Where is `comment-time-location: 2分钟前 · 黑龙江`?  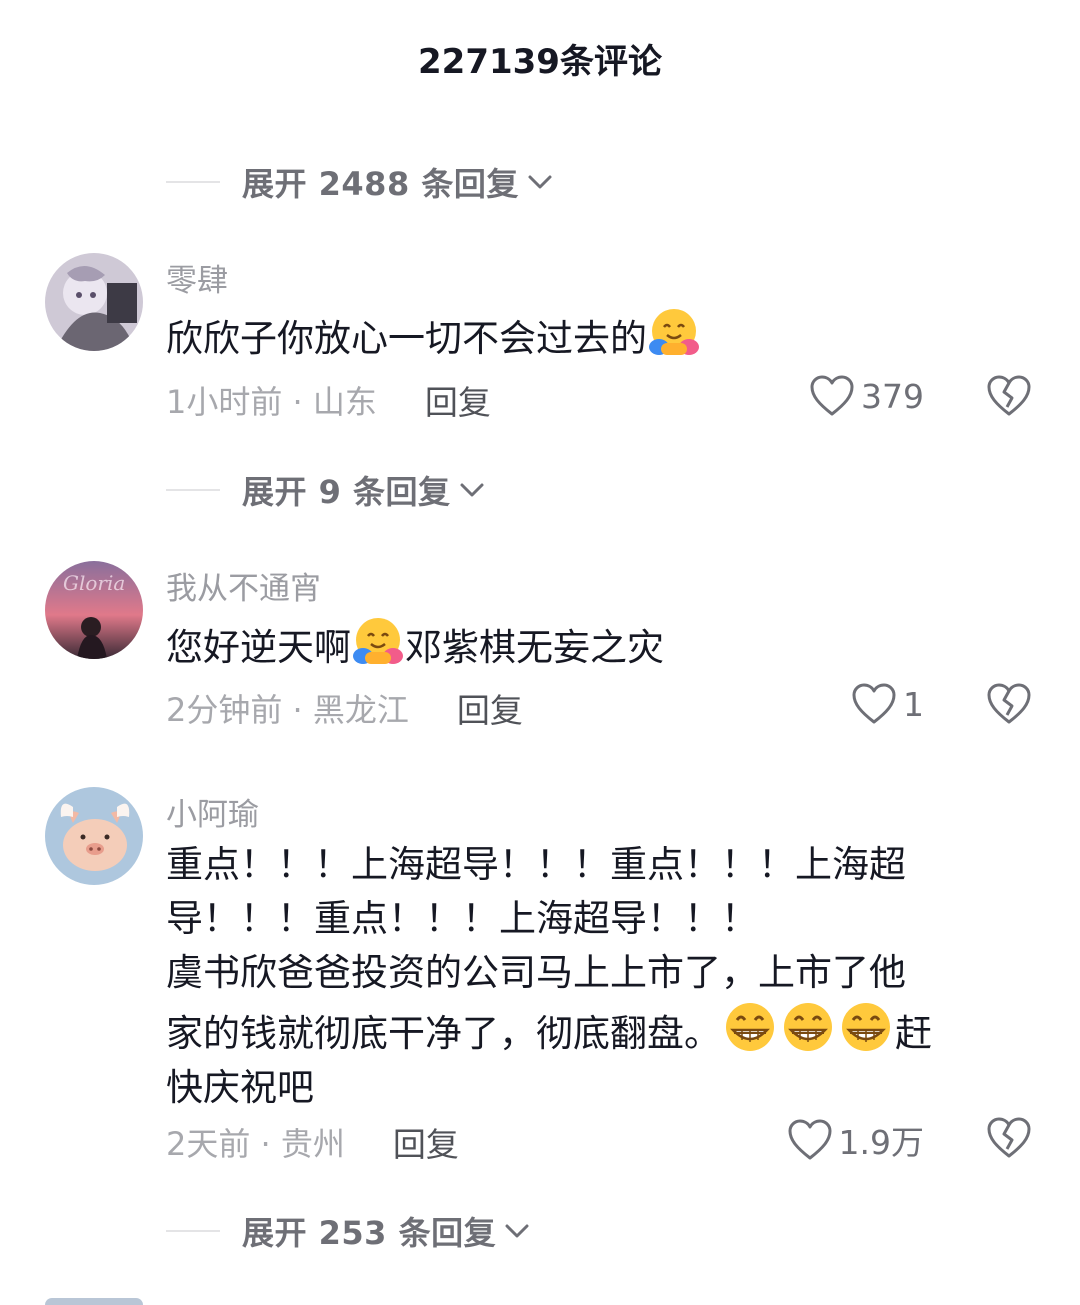 comment-time-location: 2分钟前 · 黑龙江 is located at coordinates (287, 710).